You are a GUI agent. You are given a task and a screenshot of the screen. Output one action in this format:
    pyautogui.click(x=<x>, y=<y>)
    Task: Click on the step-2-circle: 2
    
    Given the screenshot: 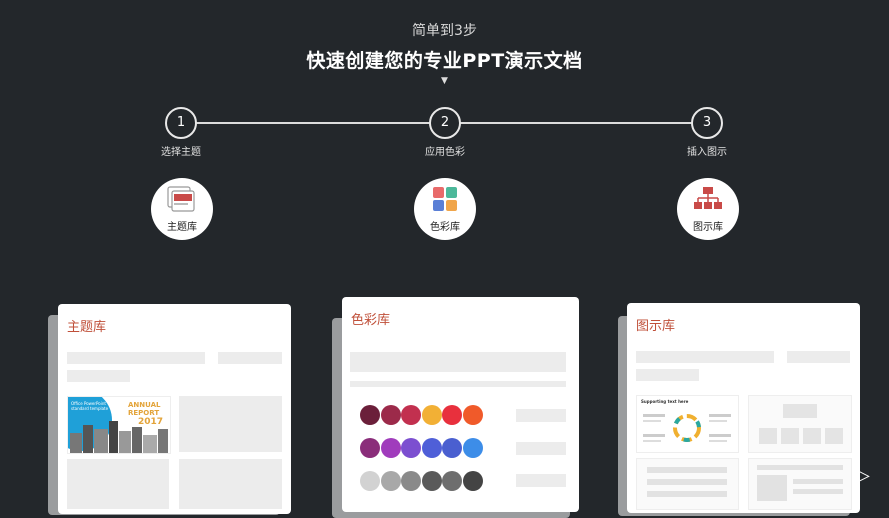 What is the action you would take?
    pyautogui.click(x=445, y=123)
    